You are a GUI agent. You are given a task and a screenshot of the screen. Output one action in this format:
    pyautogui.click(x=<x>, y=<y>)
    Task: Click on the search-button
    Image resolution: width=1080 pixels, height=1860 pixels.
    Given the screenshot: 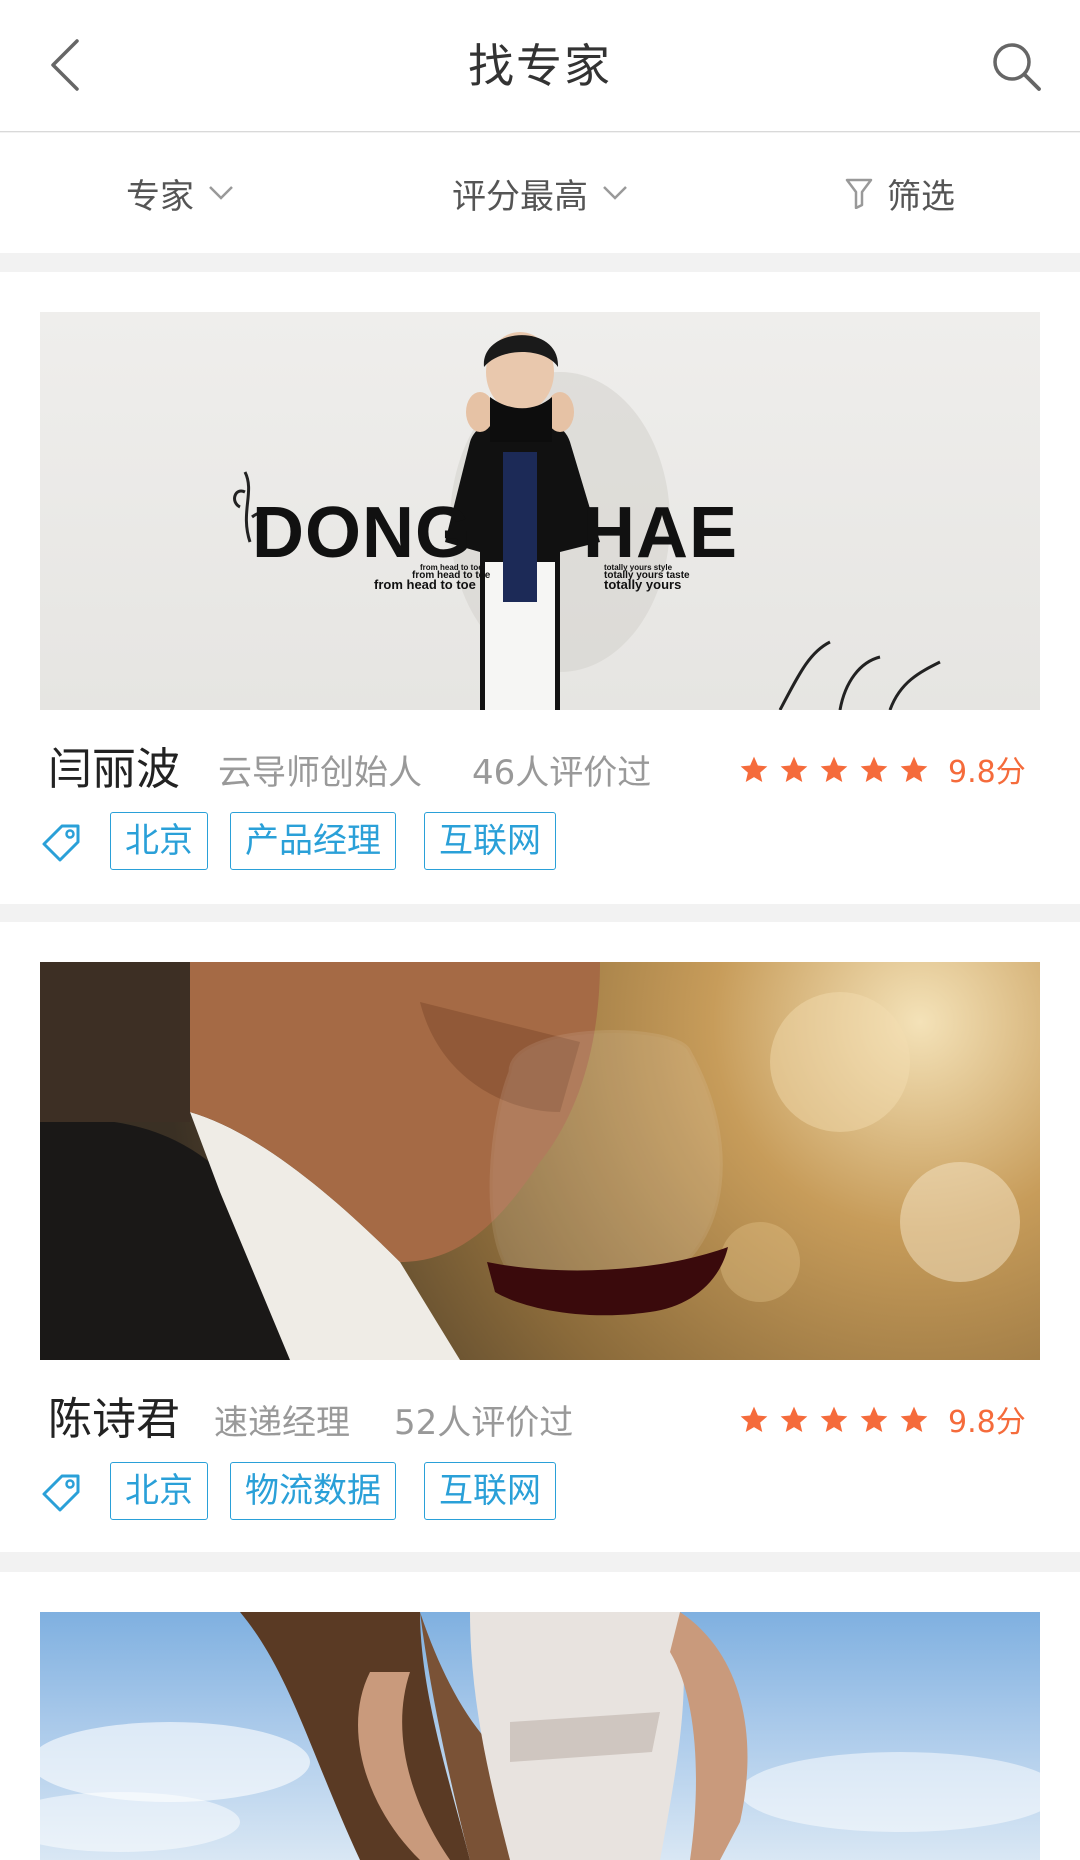 What is the action you would take?
    pyautogui.click(x=1017, y=67)
    